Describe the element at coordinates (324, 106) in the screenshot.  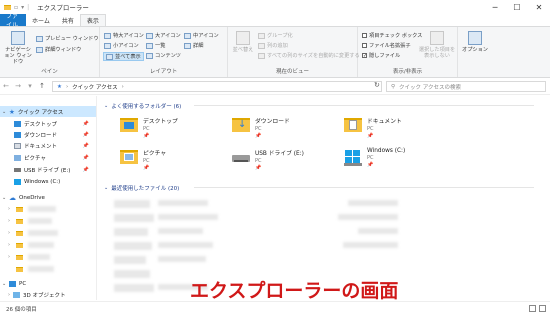
I see `section-frequent: ⌄ よく使用するフォルダー (6)` at that location.